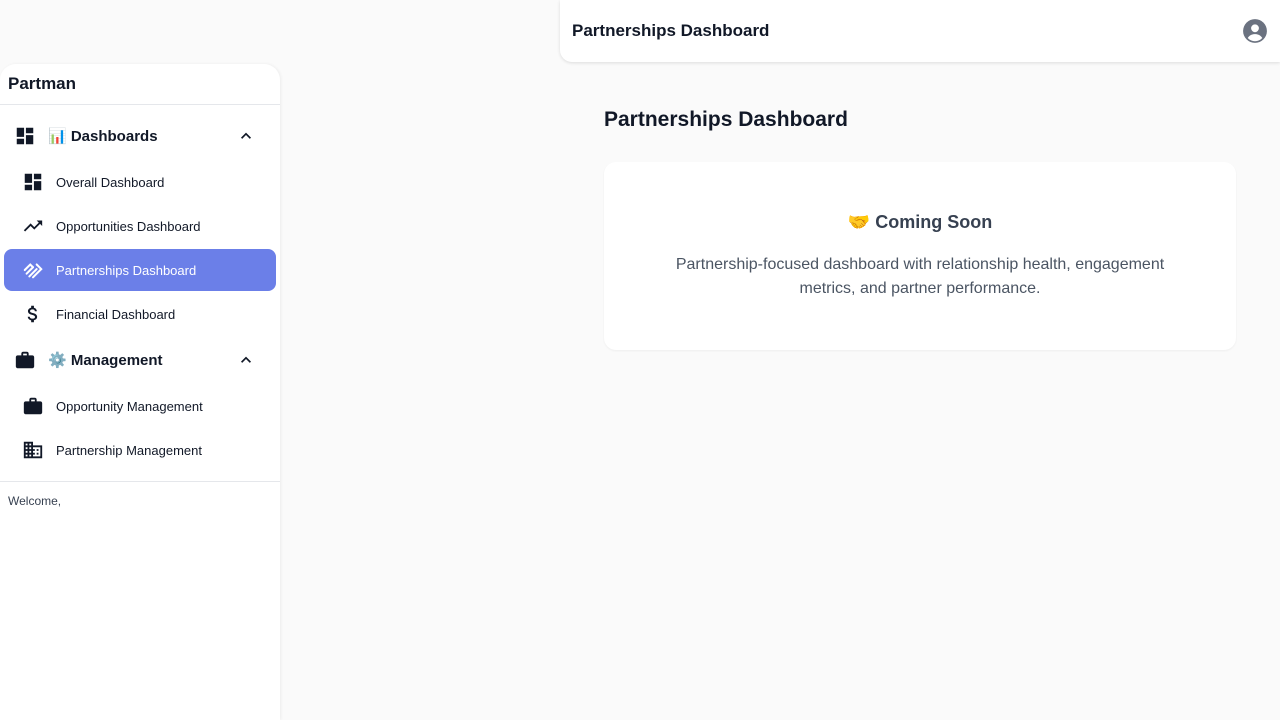  Describe the element at coordinates (103, 136) in the screenshot. I see `section-dashboards-label: 📊 Dashboards` at that location.